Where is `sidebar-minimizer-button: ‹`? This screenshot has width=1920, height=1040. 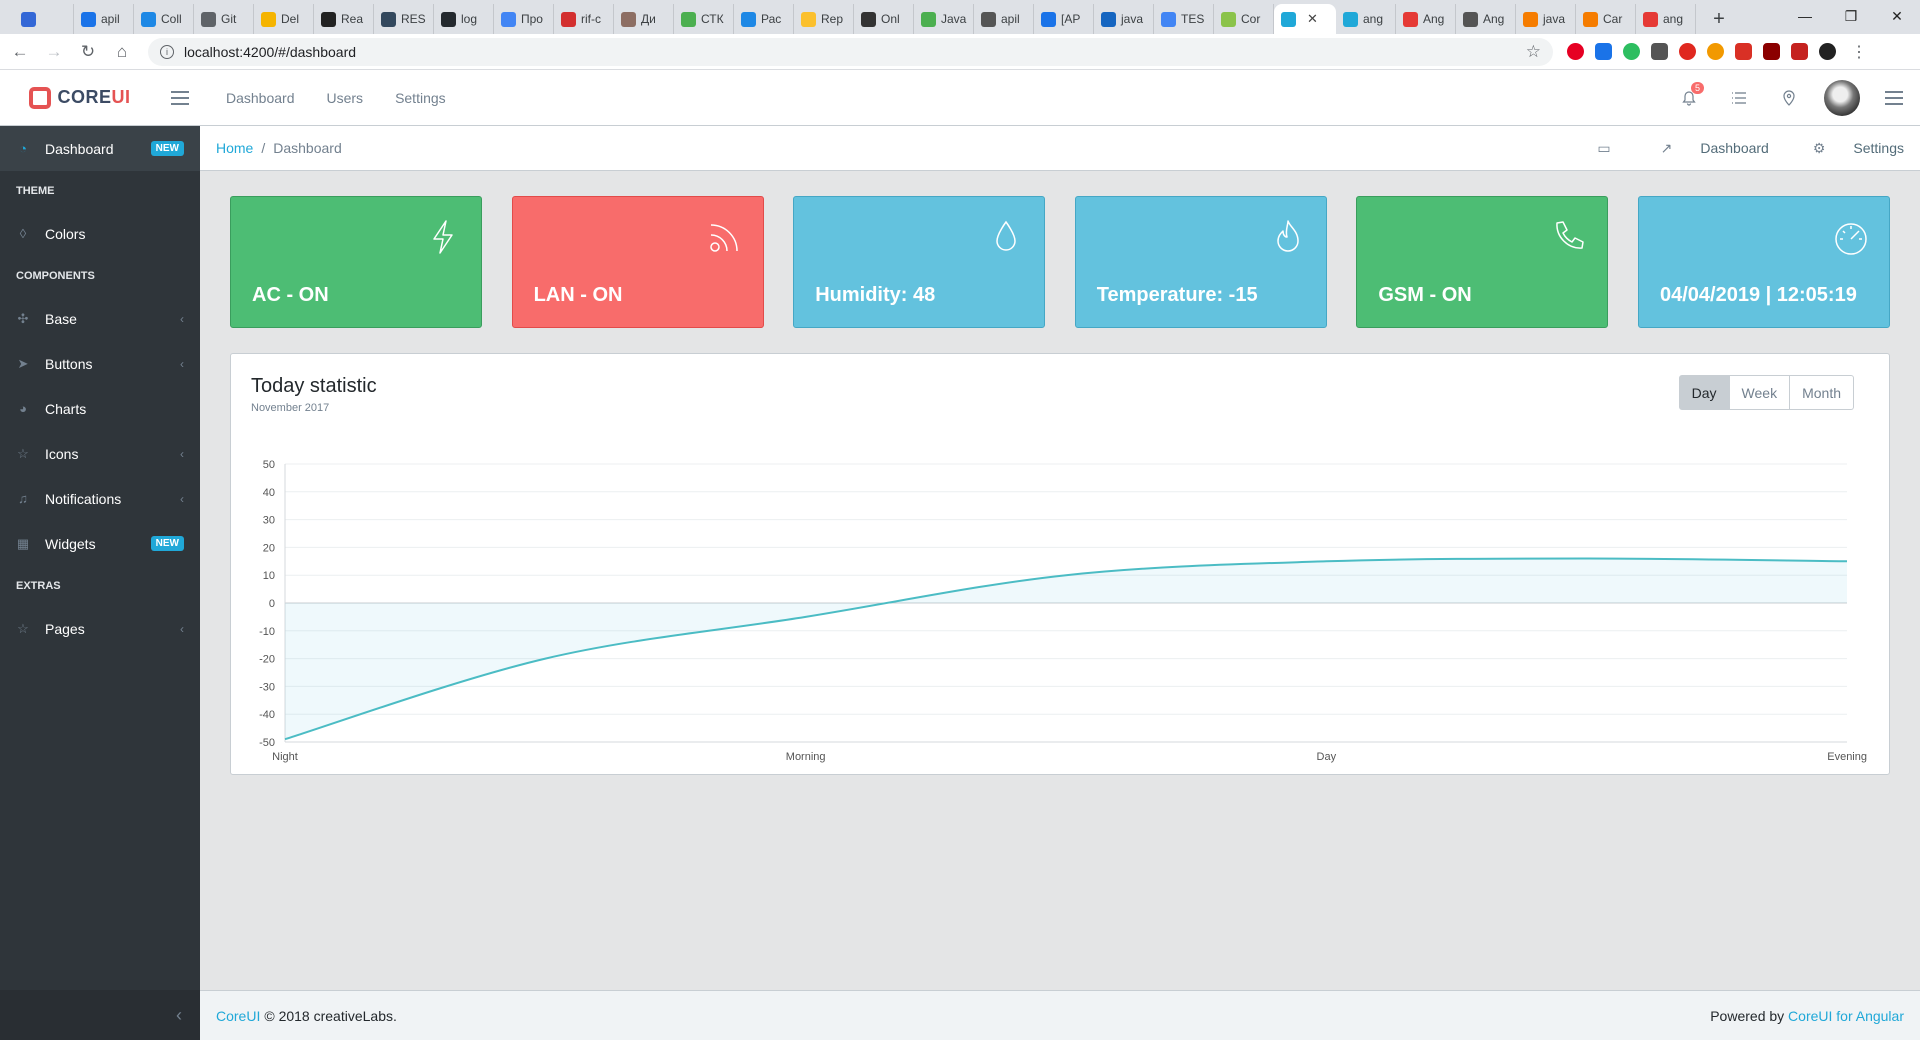 sidebar-minimizer-button: ‹ is located at coordinates (100, 1015).